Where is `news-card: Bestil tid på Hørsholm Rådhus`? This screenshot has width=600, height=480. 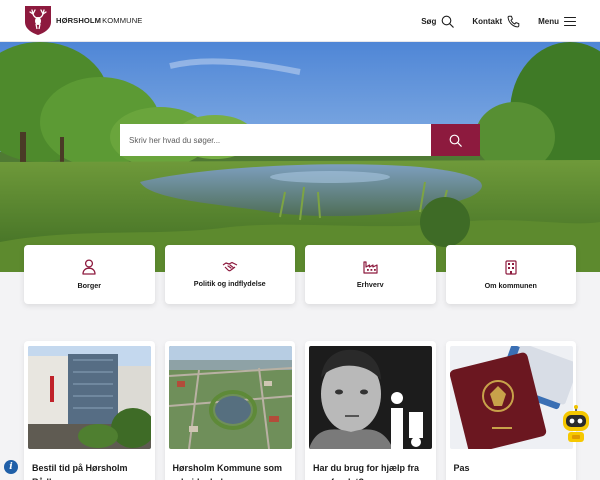 news-card: Bestil tid på Hørsholm Rådhus is located at coordinates (89, 410).